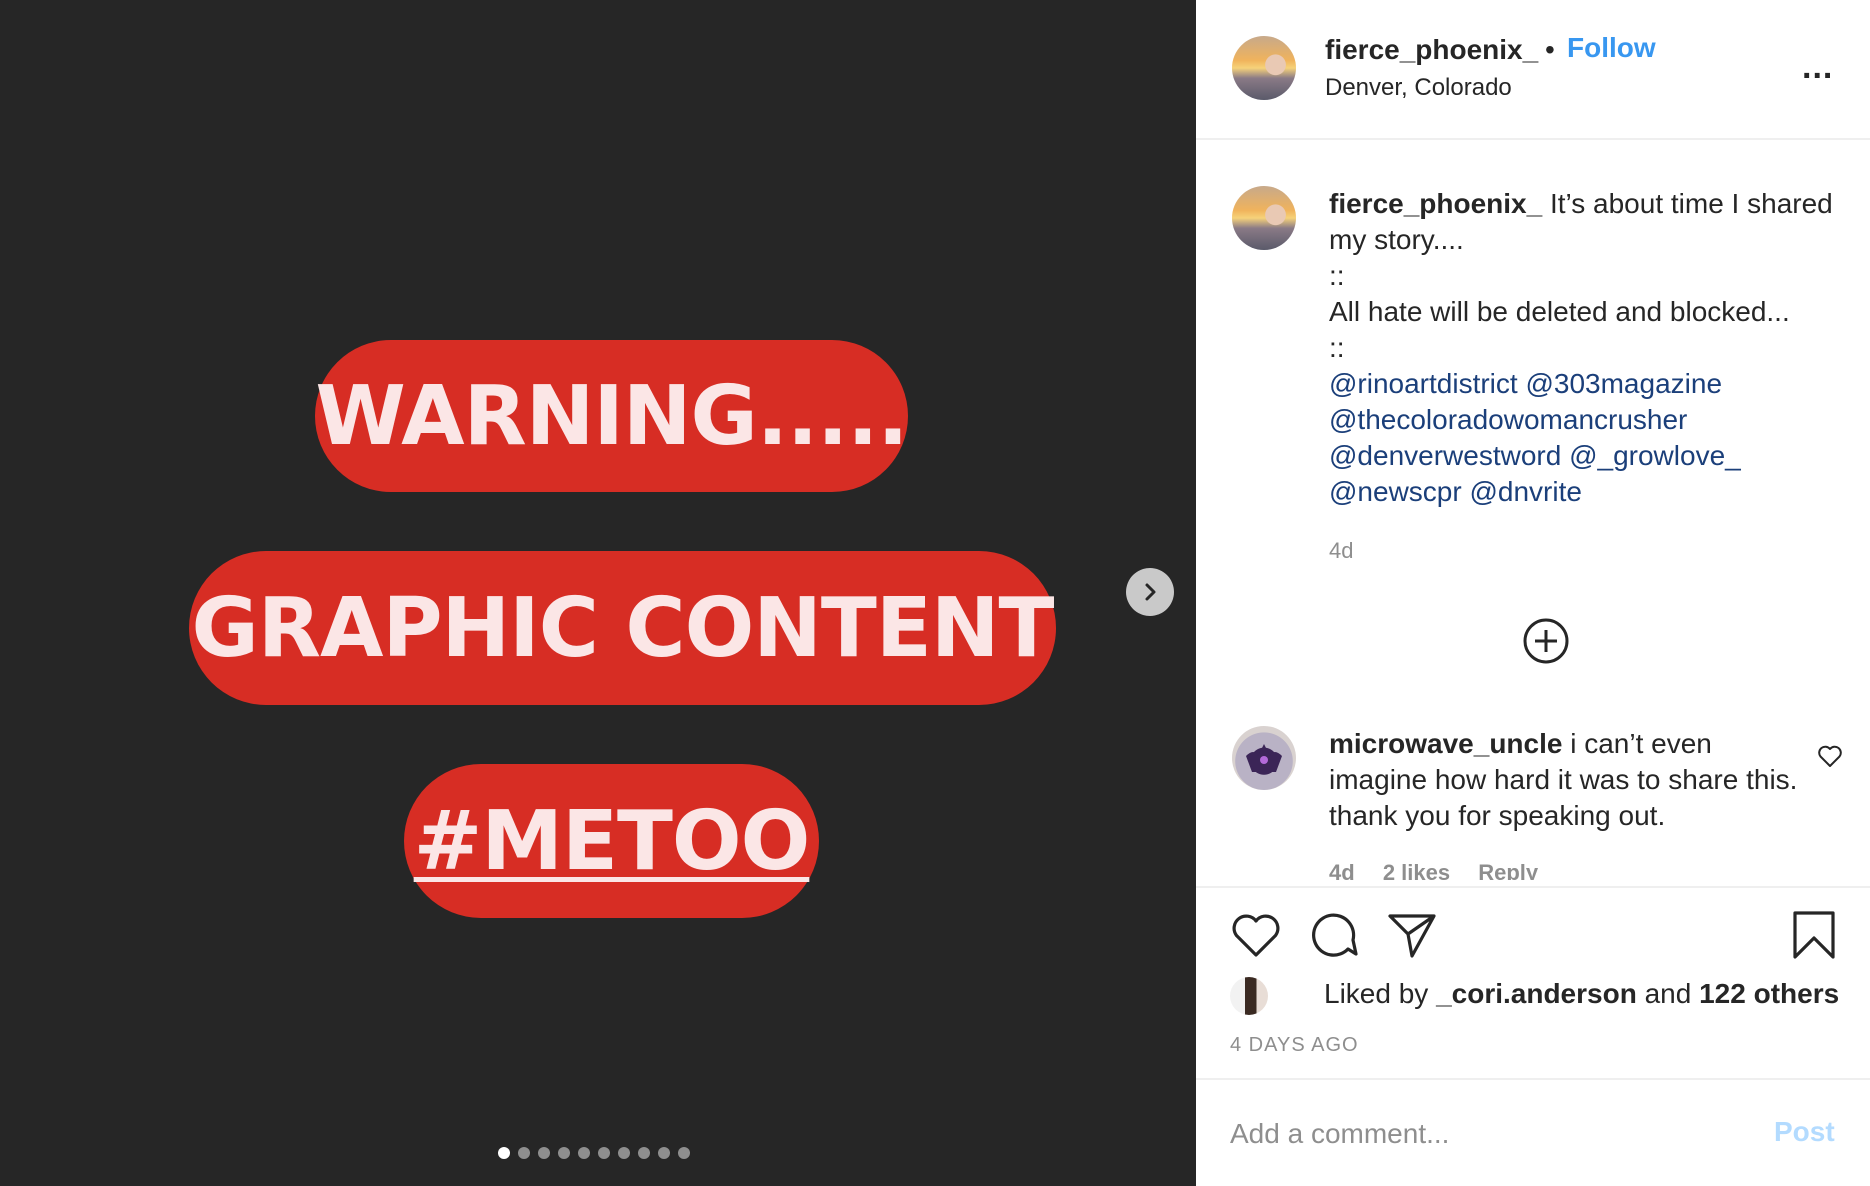  Describe the element at coordinates (1264, 68) in the screenshot. I see `author-avatar` at that location.